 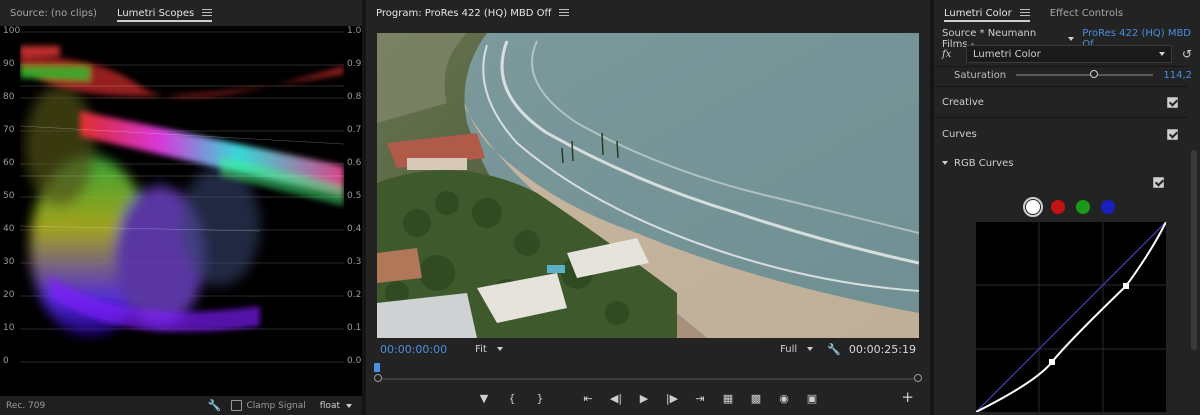 I want to click on duration-timecode: 00:00:25:19, so click(x=882, y=349).